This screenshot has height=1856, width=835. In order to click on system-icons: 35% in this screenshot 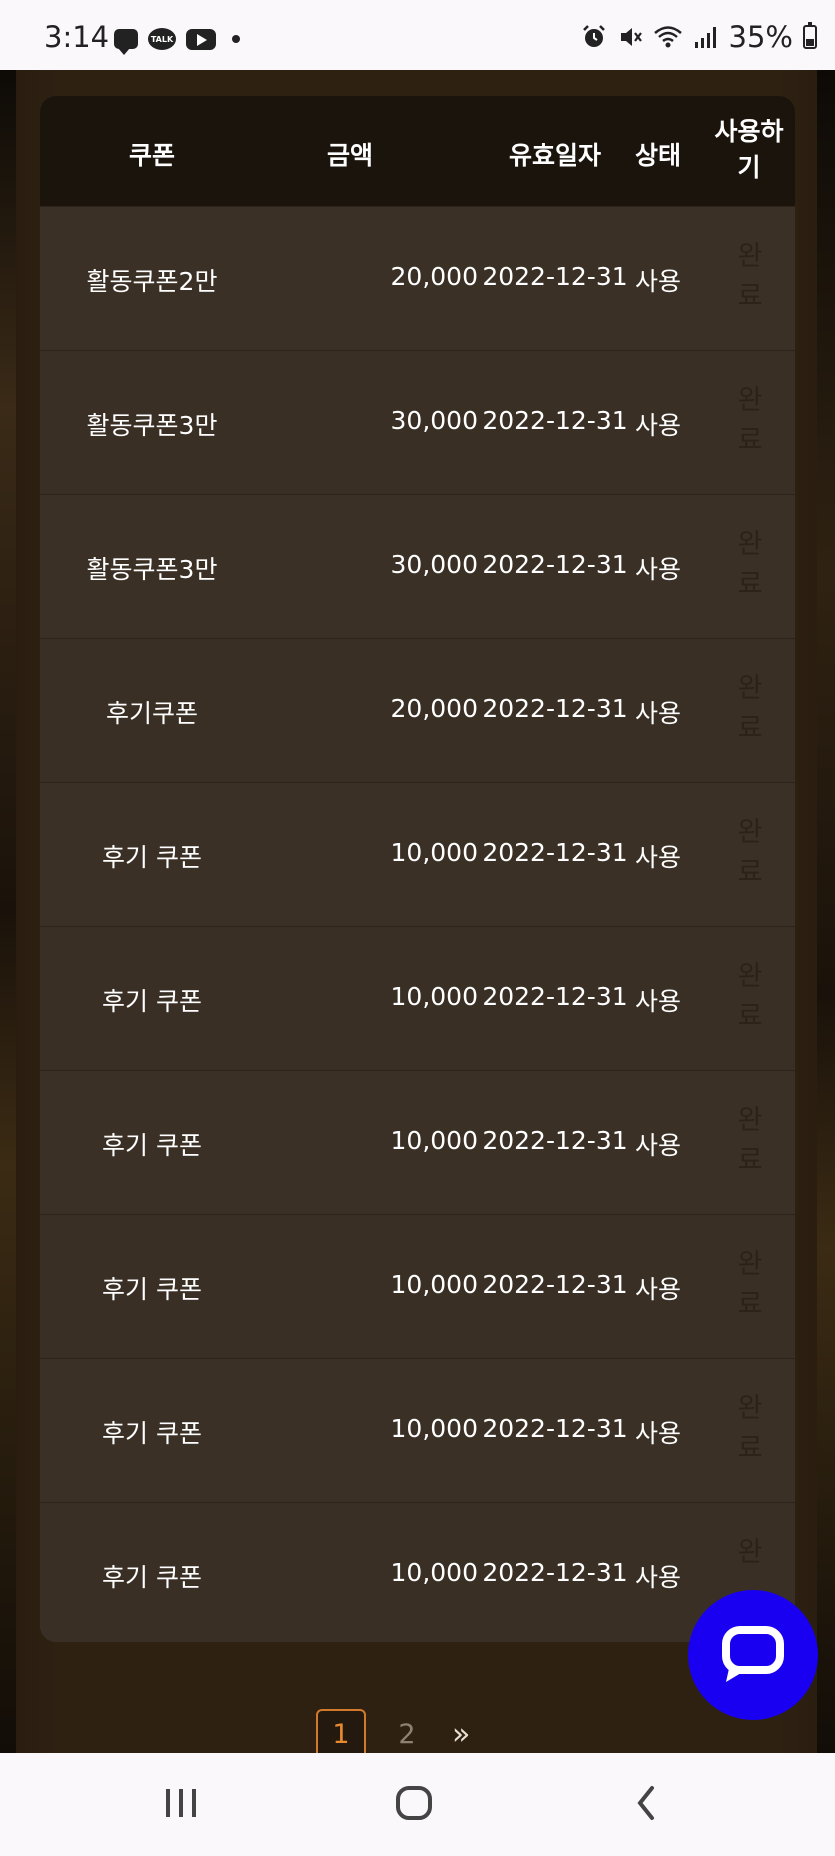, I will do `click(699, 37)`.